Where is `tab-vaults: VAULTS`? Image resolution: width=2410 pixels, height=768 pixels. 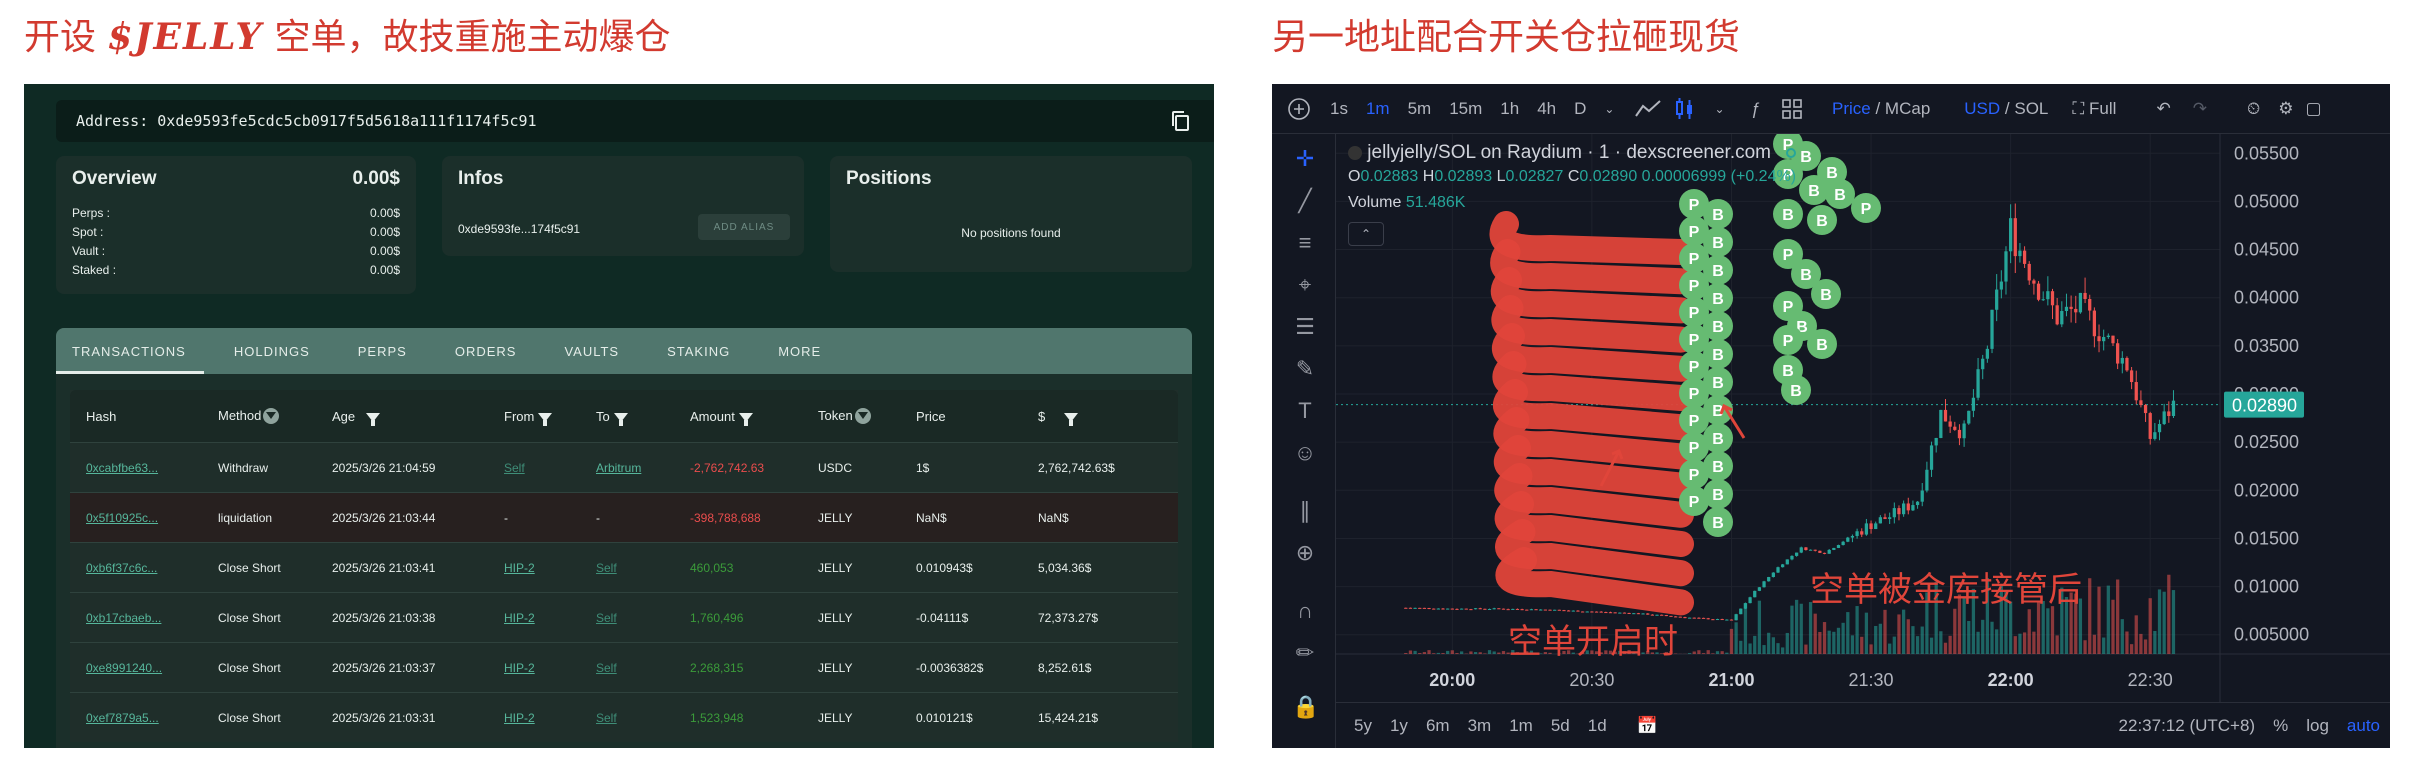
tab-vaults: VAULTS is located at coordinates (591, 351).